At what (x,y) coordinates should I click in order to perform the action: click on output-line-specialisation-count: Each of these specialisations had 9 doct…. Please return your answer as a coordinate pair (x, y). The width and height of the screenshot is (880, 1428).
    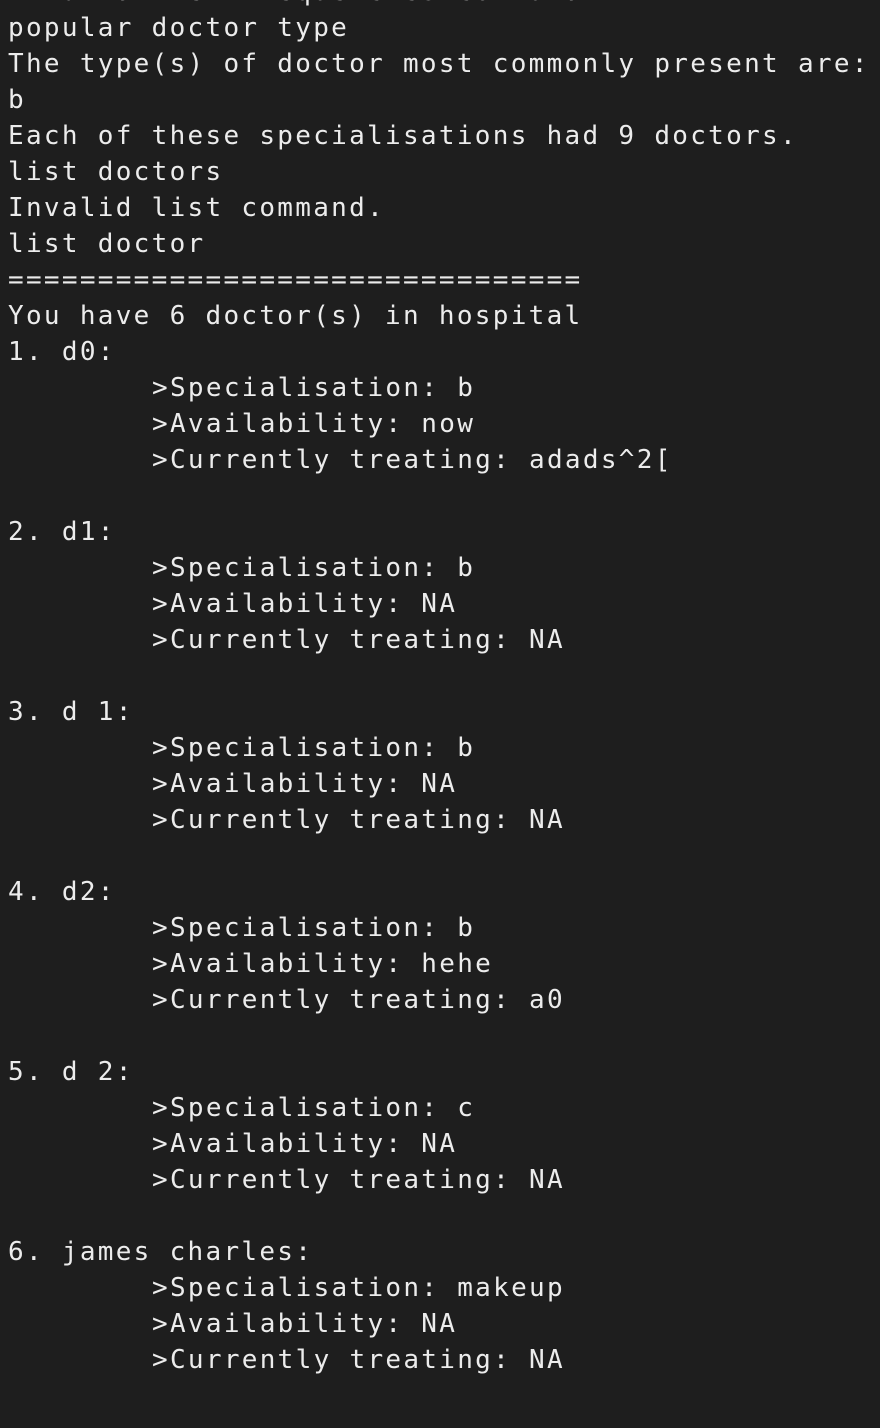
    Looking at the image, I should click on (403, 136).